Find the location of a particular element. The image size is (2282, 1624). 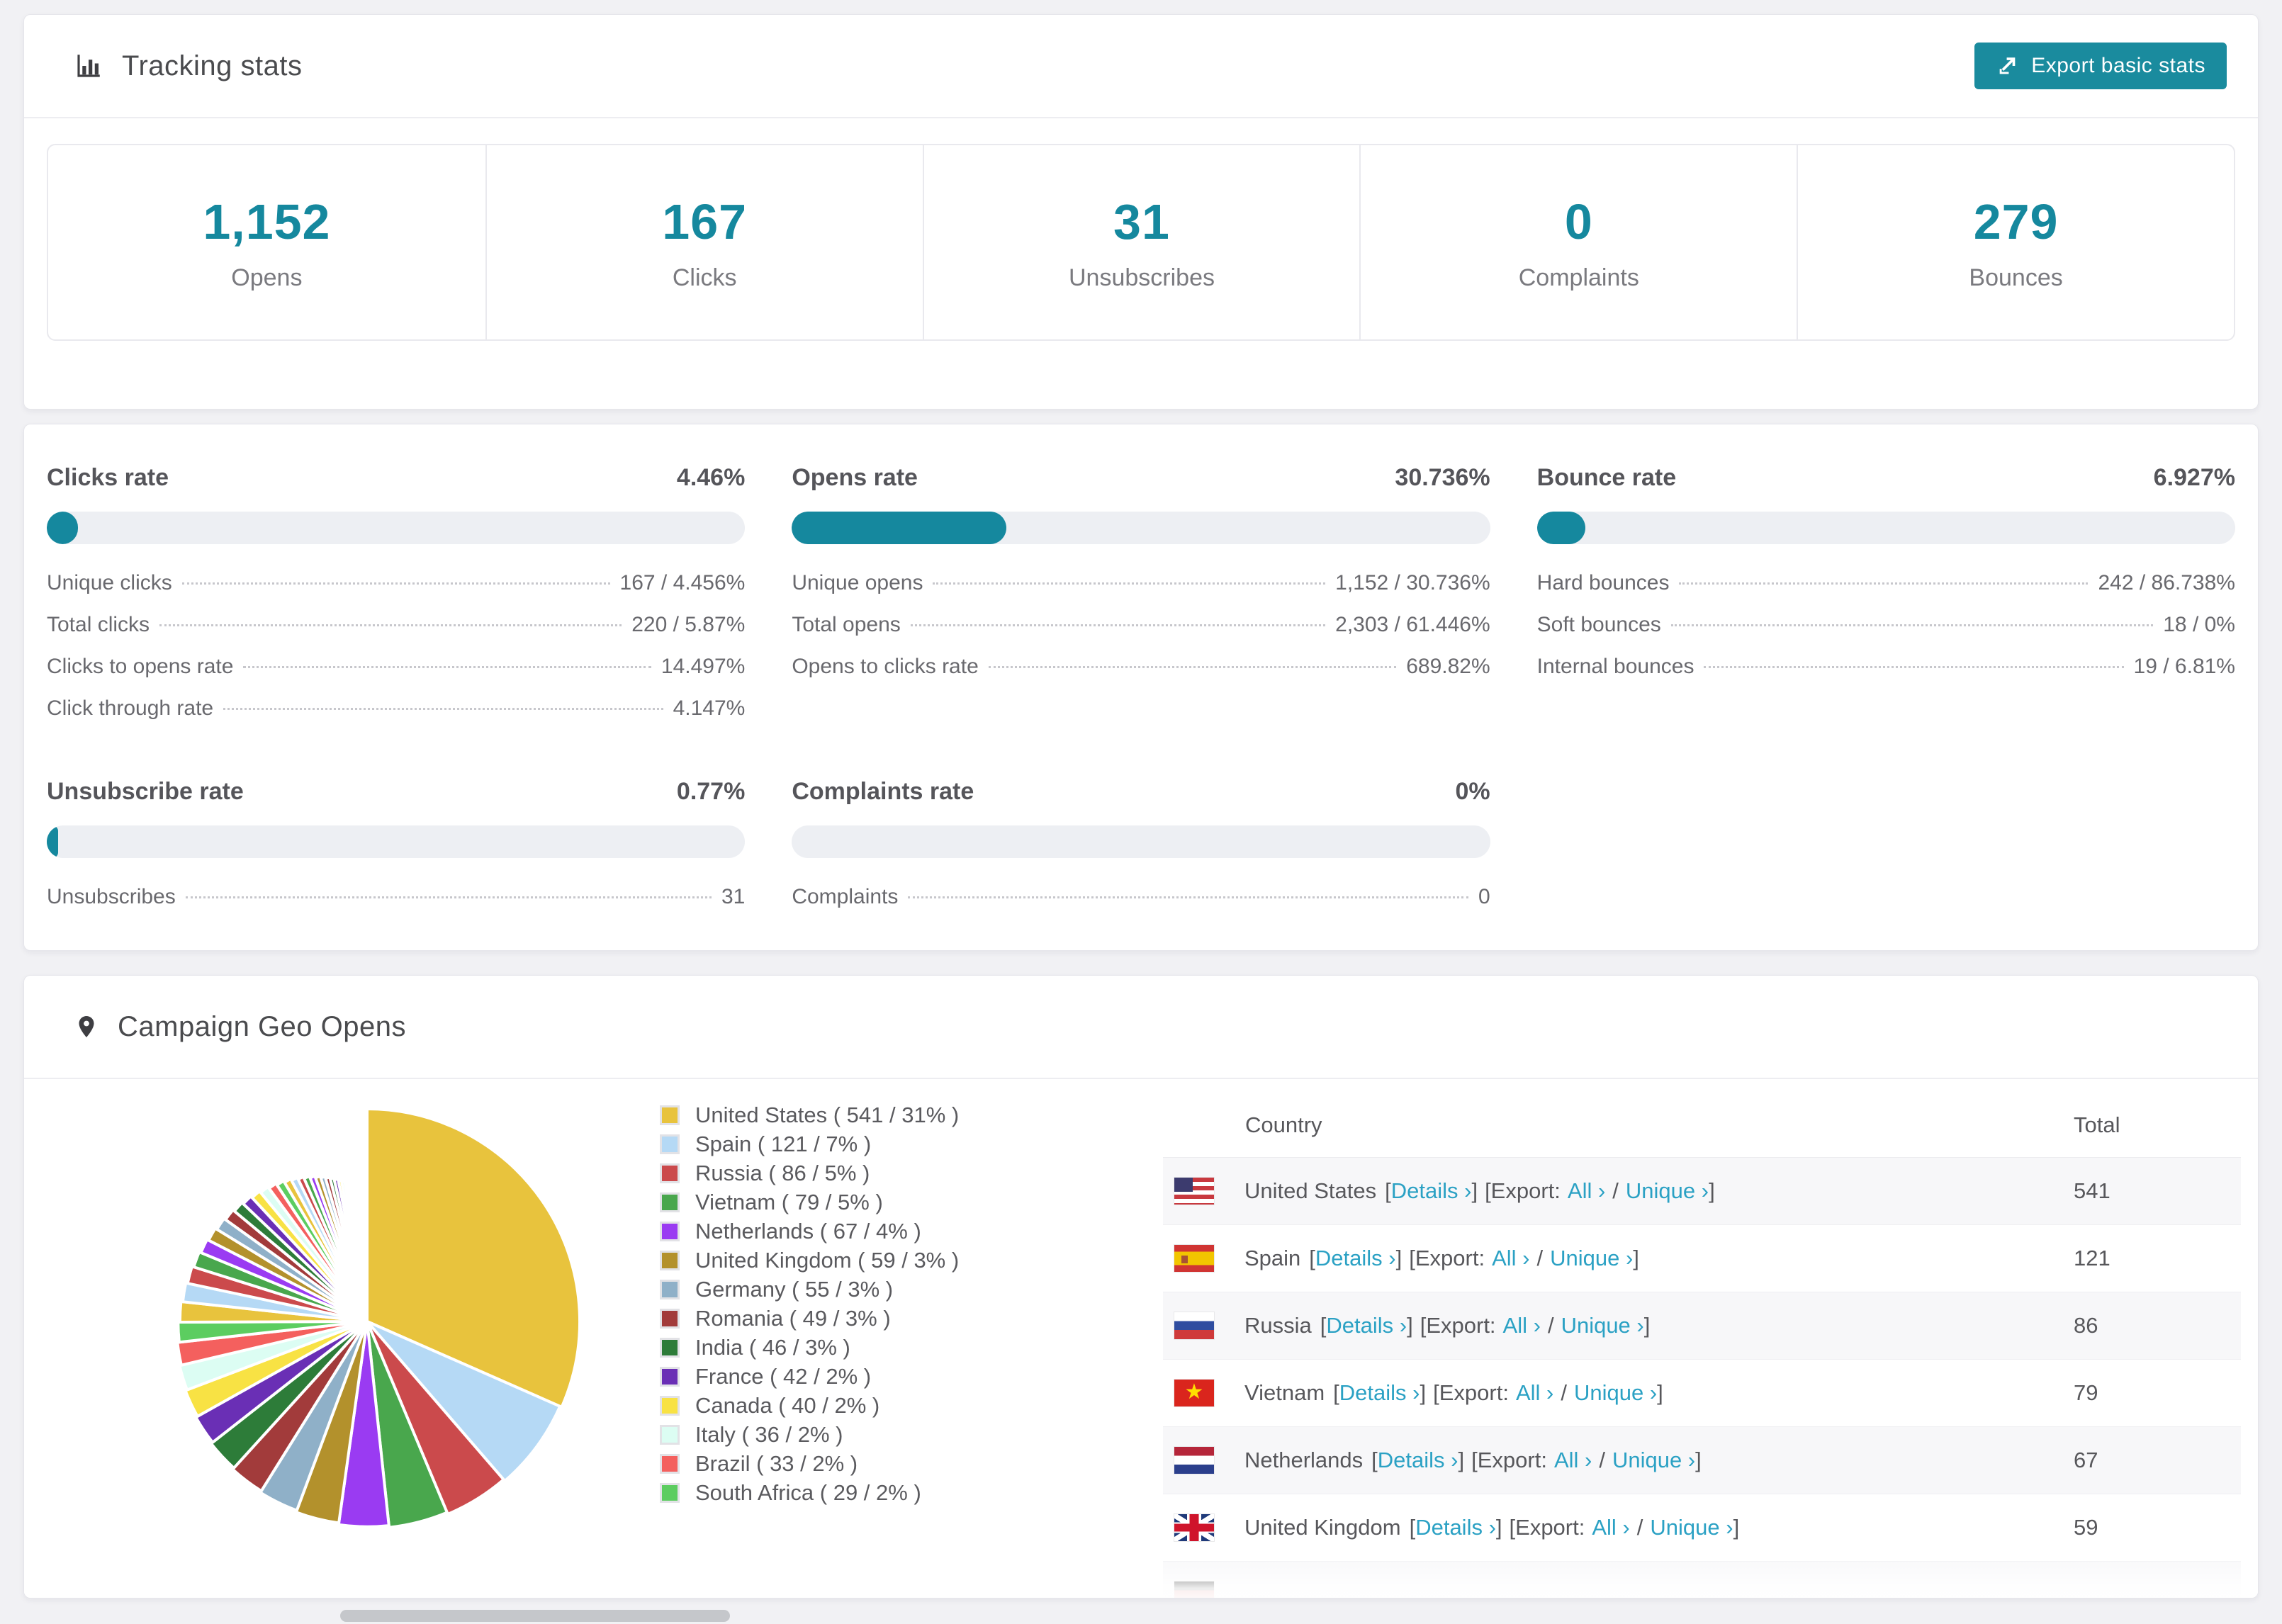

counter-value: 0 is located at coordinates (1578, 221).